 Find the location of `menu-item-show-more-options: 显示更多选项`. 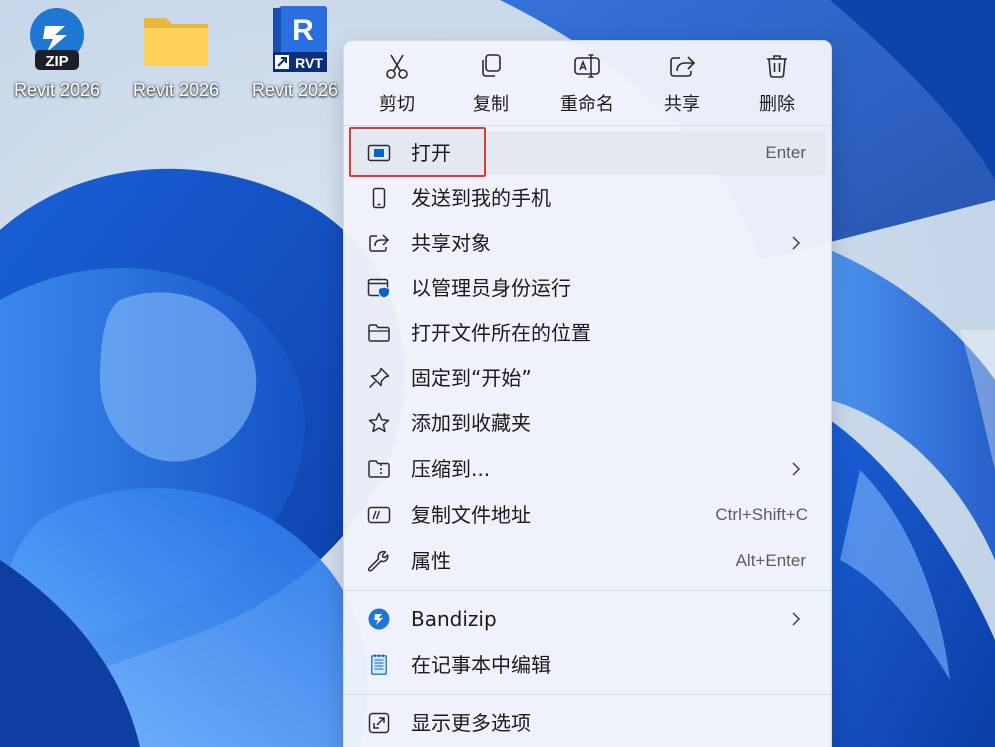

menu-item-show-more-options: 显示更多选项 is located at coordinates (588, 723).